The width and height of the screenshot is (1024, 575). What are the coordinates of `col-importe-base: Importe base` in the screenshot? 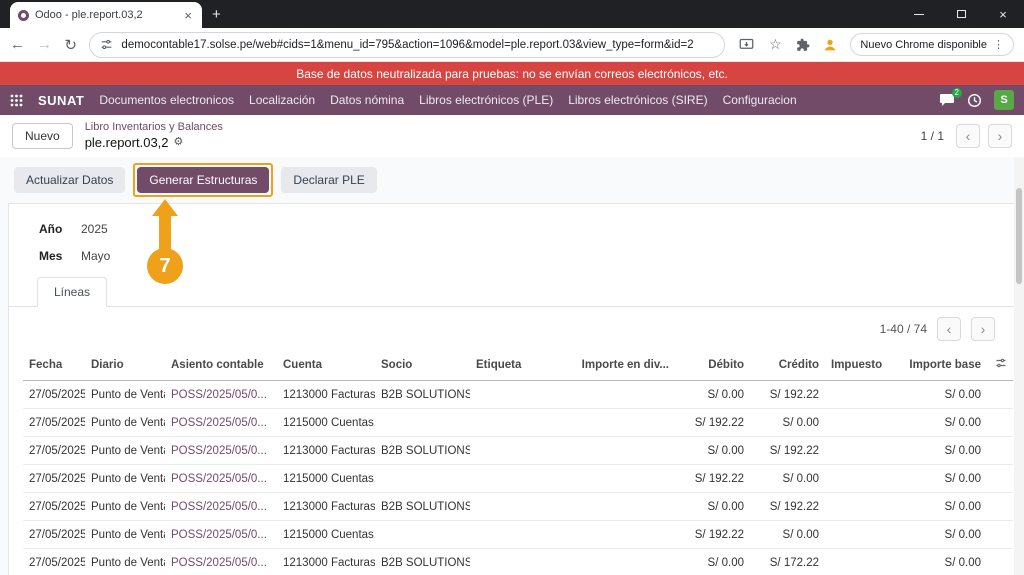 It's located at (937, 365).